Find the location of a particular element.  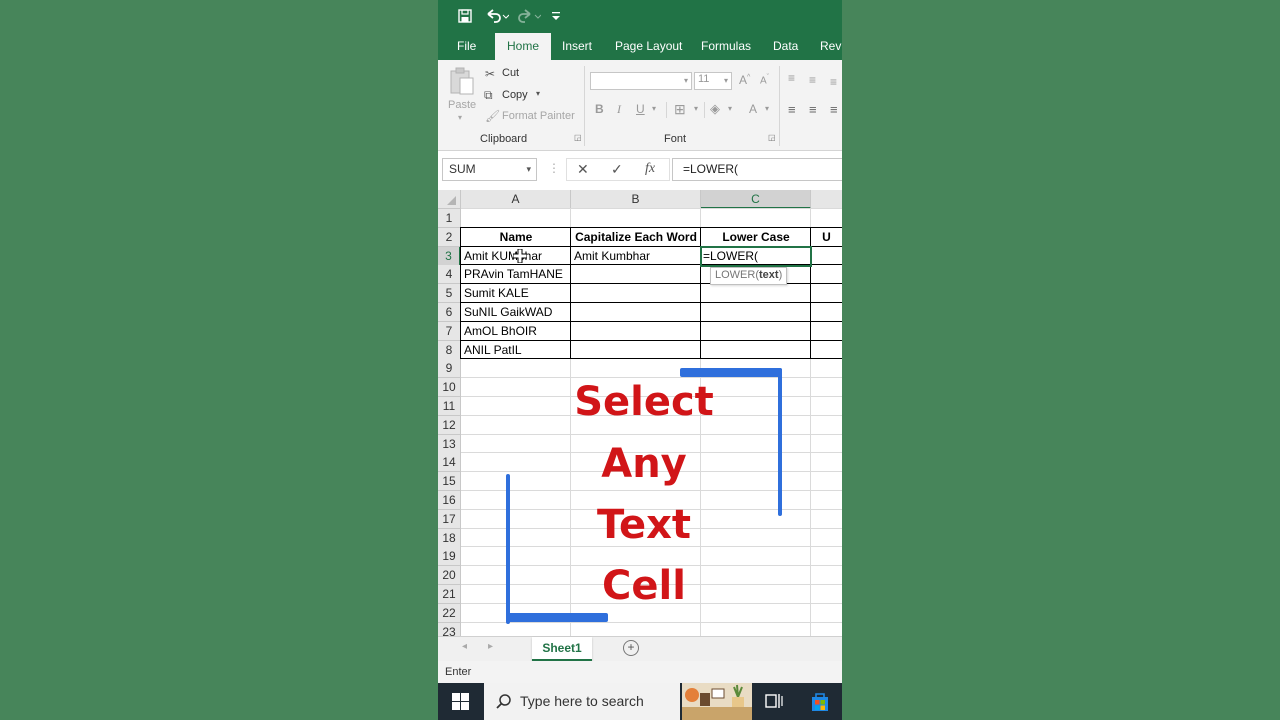

table-header-cell: U is located at coordinates (826, 237).